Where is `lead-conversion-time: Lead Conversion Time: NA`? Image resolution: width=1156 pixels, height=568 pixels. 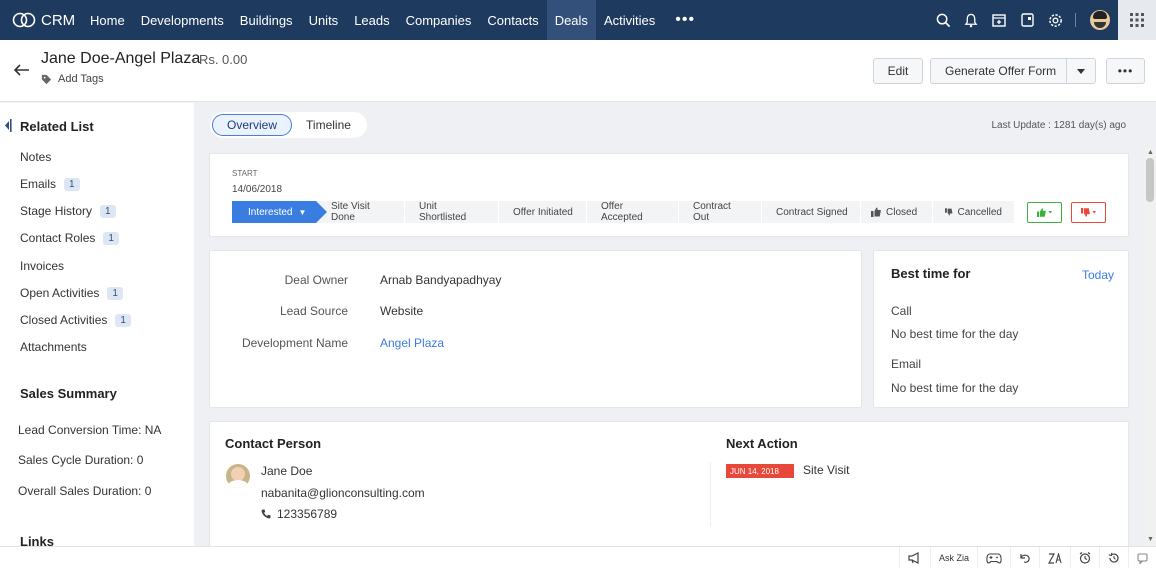
lead-conversion-time: Lead Conversion Time: NA is located at coordinates (90, 430).